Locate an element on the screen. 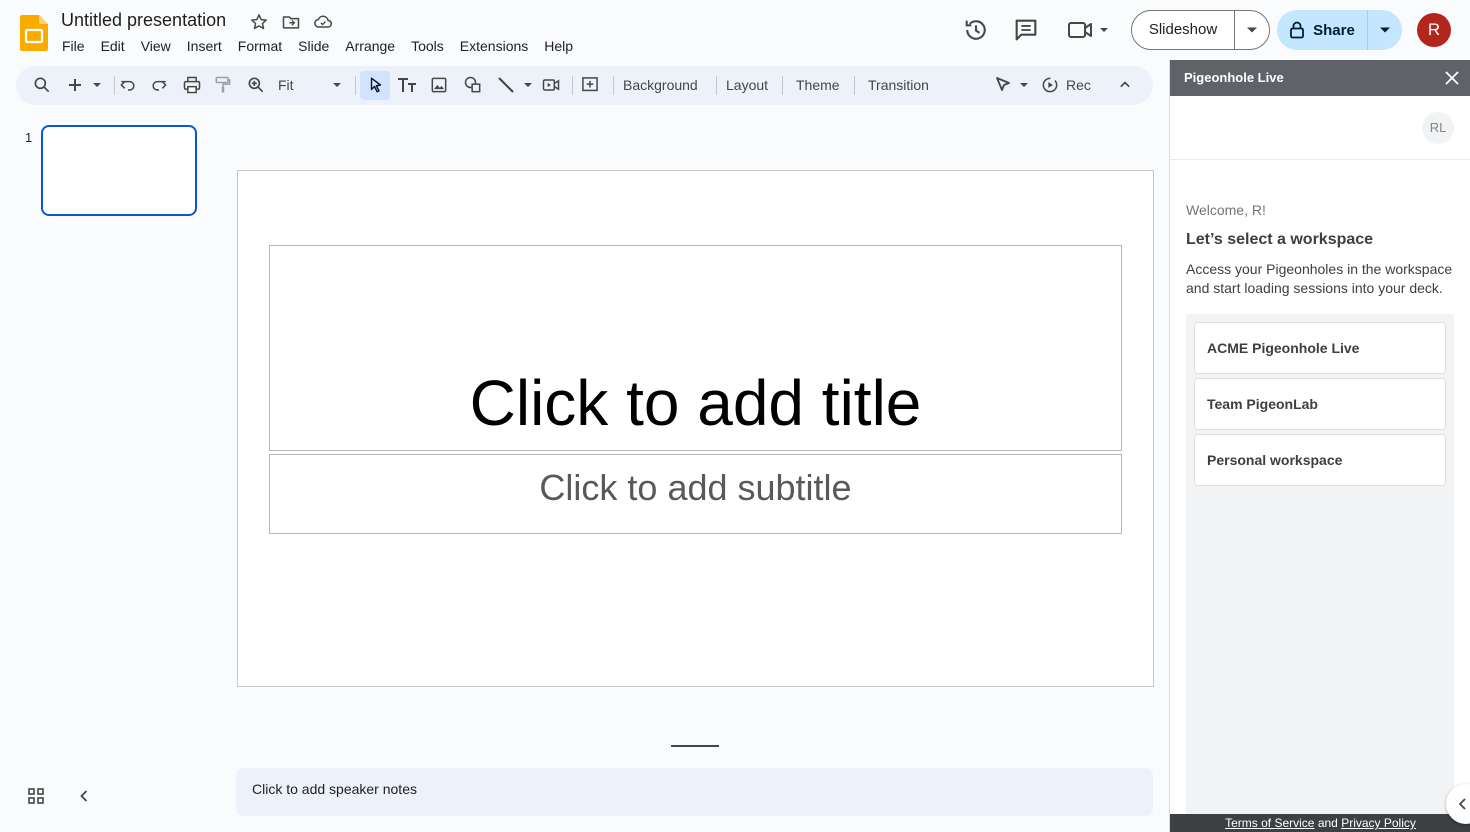  add-comment-icon is located at coordinates (590, 85).